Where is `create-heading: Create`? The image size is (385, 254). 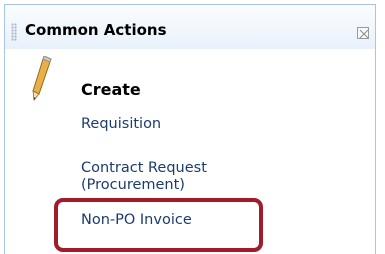 create-heading: Create is located at coordinates (111, 89).